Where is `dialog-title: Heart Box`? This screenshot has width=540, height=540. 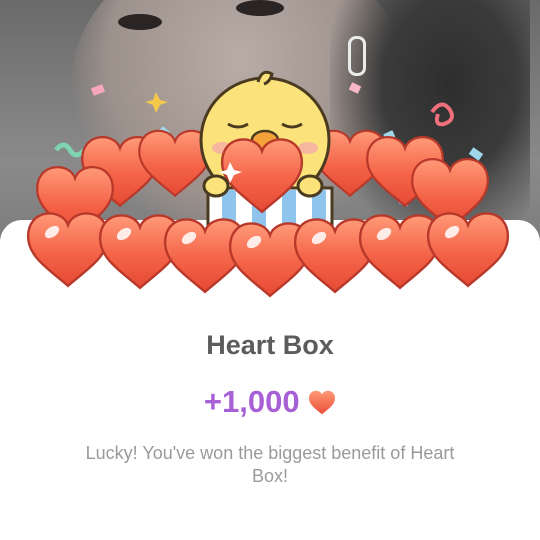
dialog-title: Heart Box is located at coordinates (270, 345).